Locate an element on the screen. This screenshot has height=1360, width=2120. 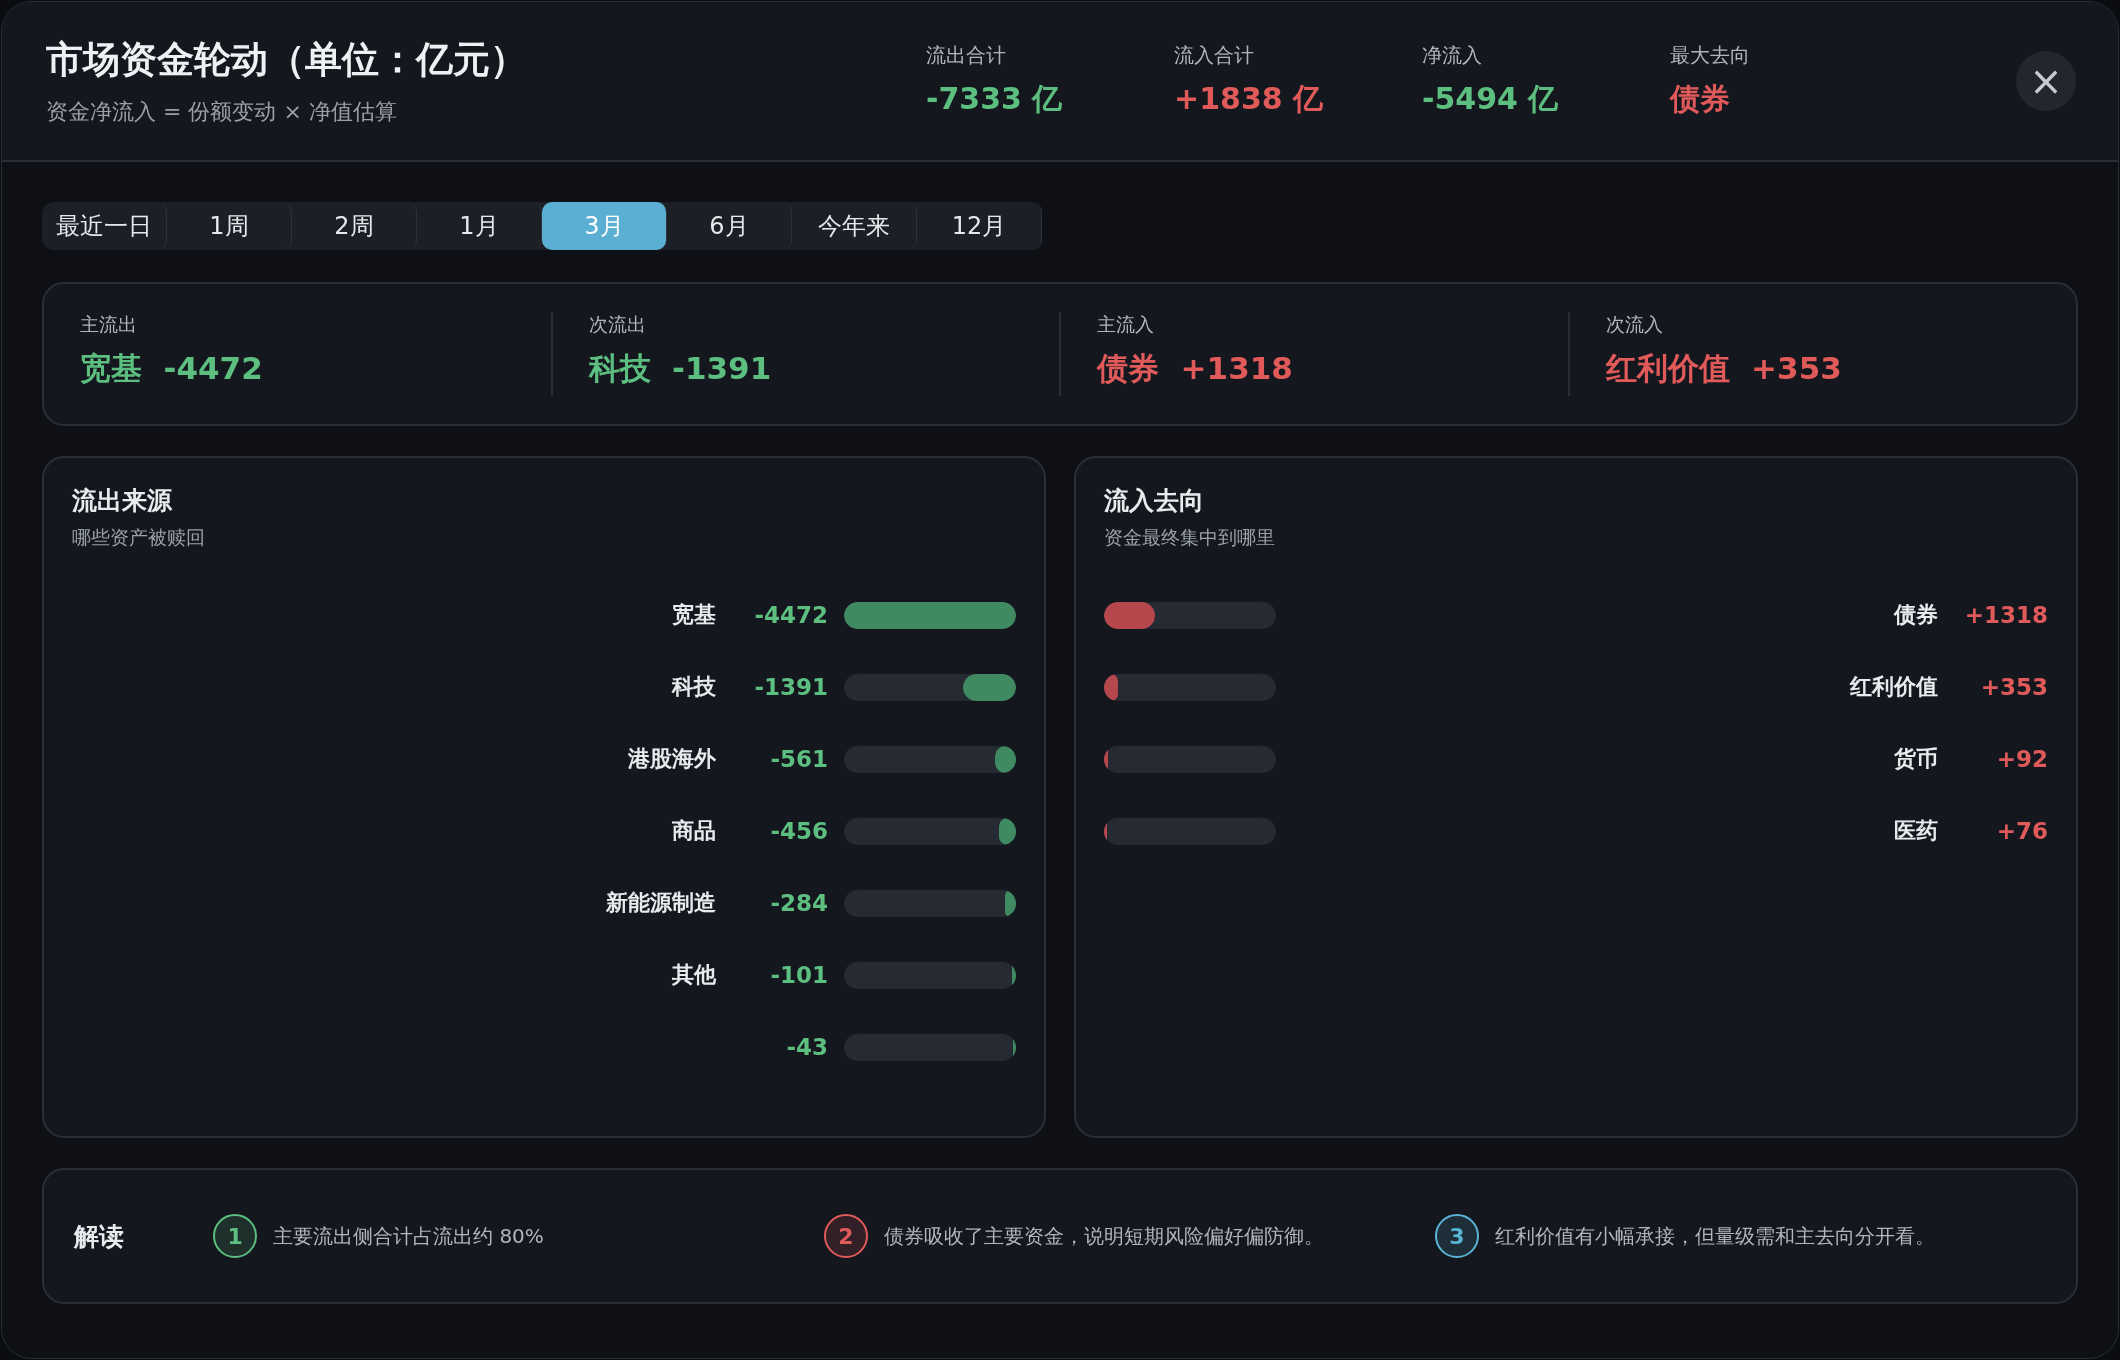
period-tab: 12月 is located at coordinates (979, 226).